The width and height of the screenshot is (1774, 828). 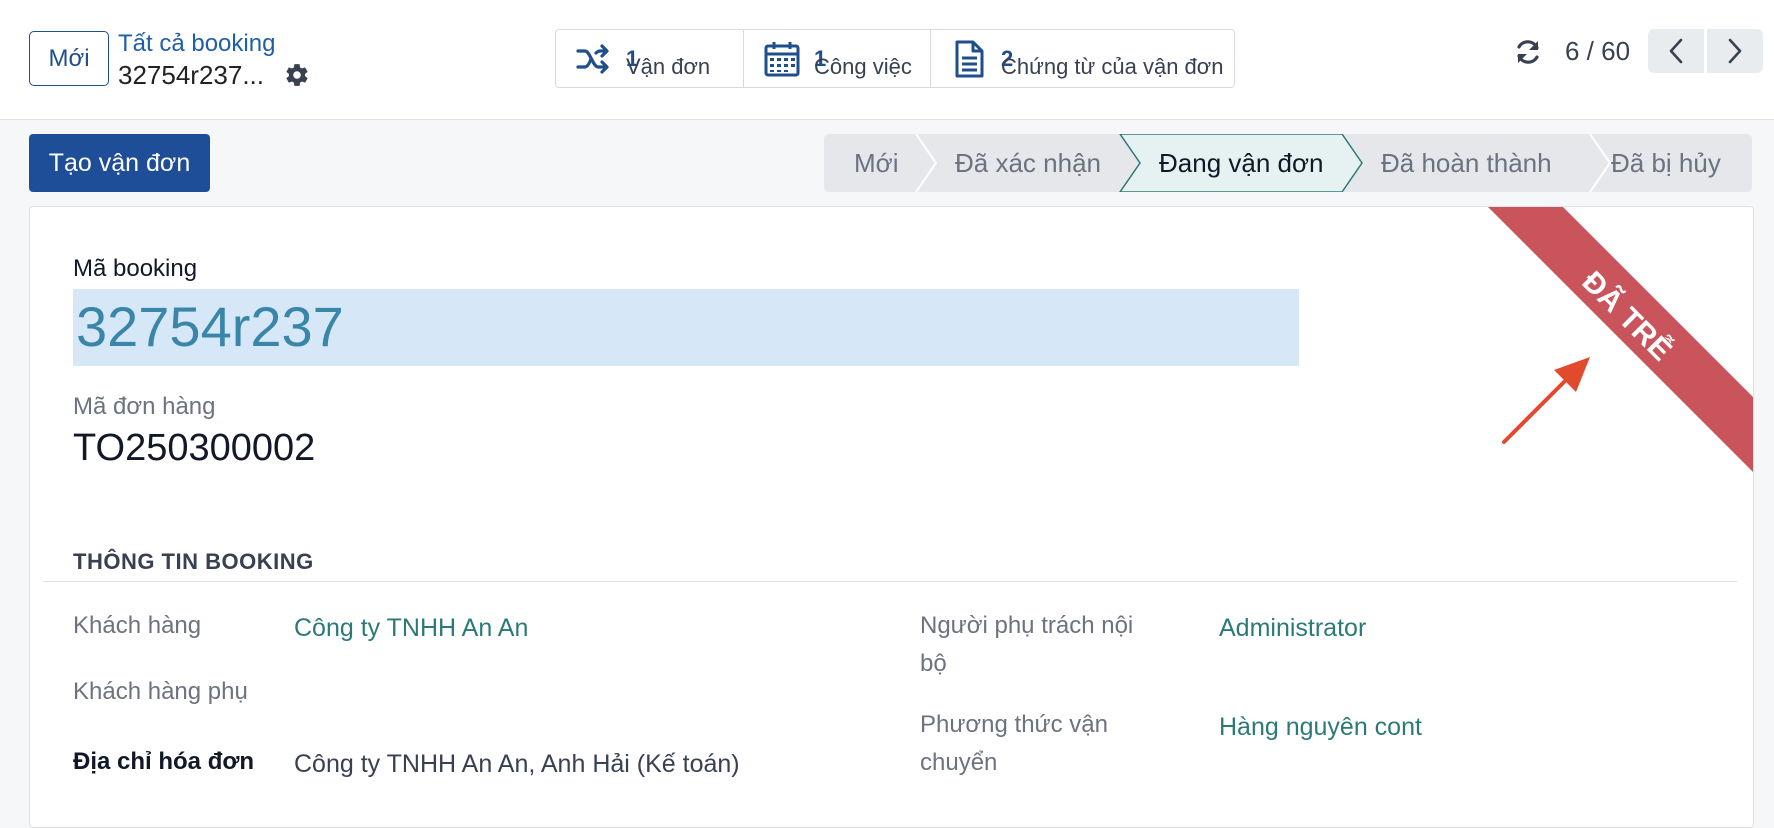 I want to click on pager-previous-button, so click(x=1676, y=51).